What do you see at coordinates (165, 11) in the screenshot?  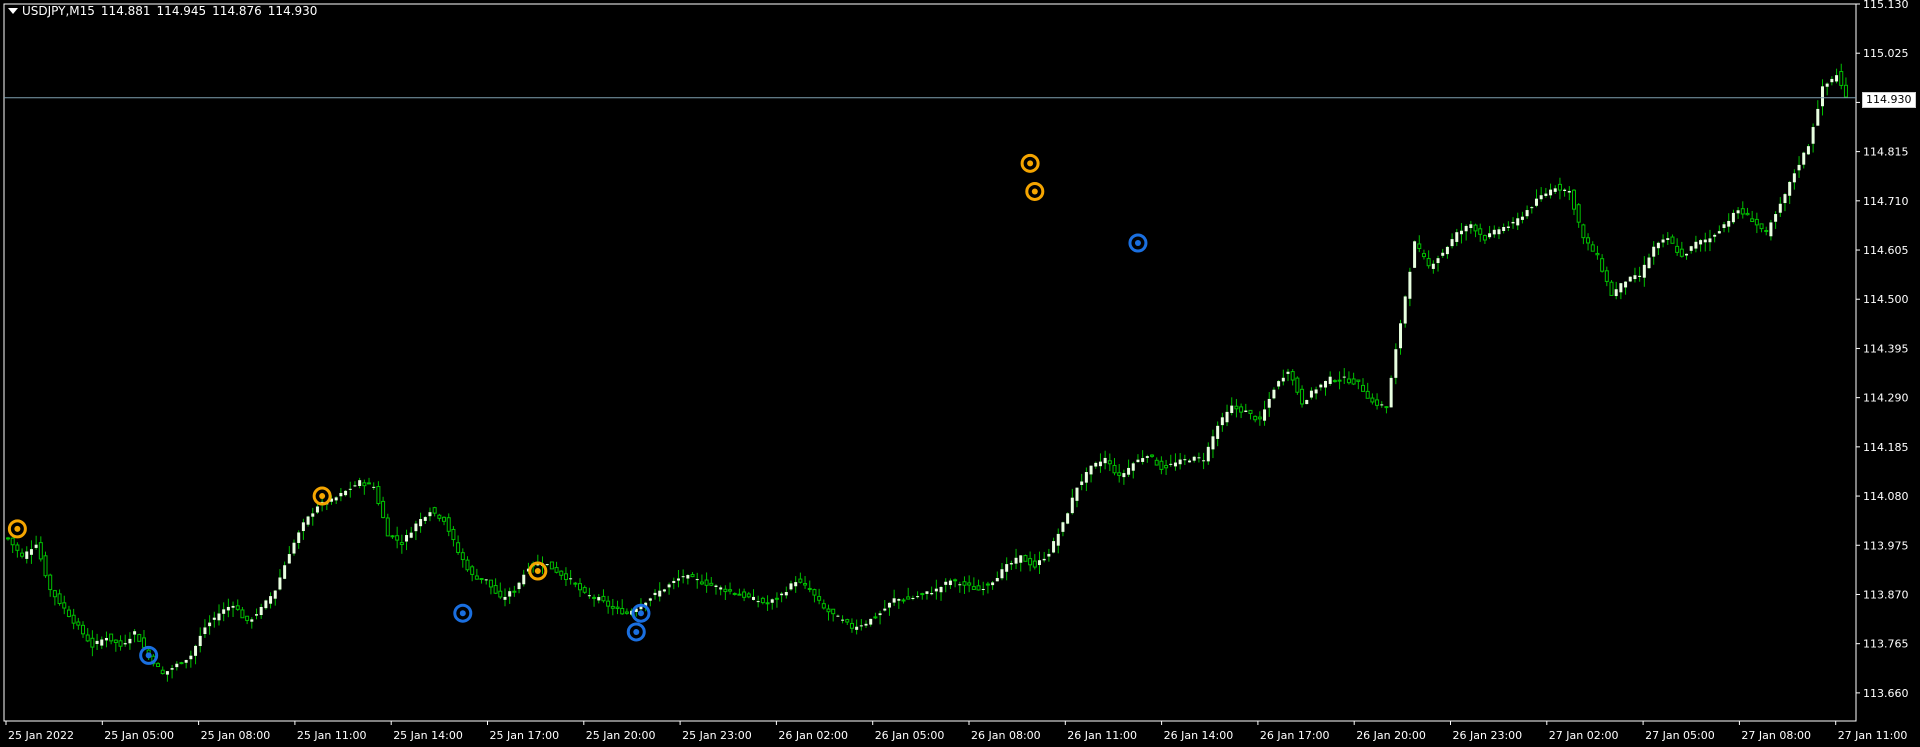 I see `chart-info-bar: USDJPY,M15 114.881 114.945 114.876 114.930` at bounding box center [165, 11].